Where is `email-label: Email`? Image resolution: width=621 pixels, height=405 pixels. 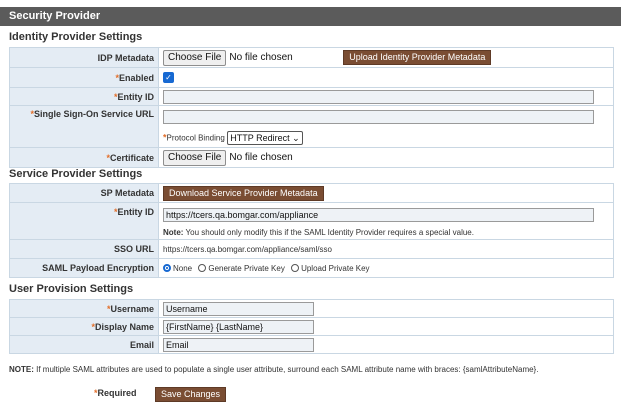 email-label: Email is located at coordinates (84, 344).